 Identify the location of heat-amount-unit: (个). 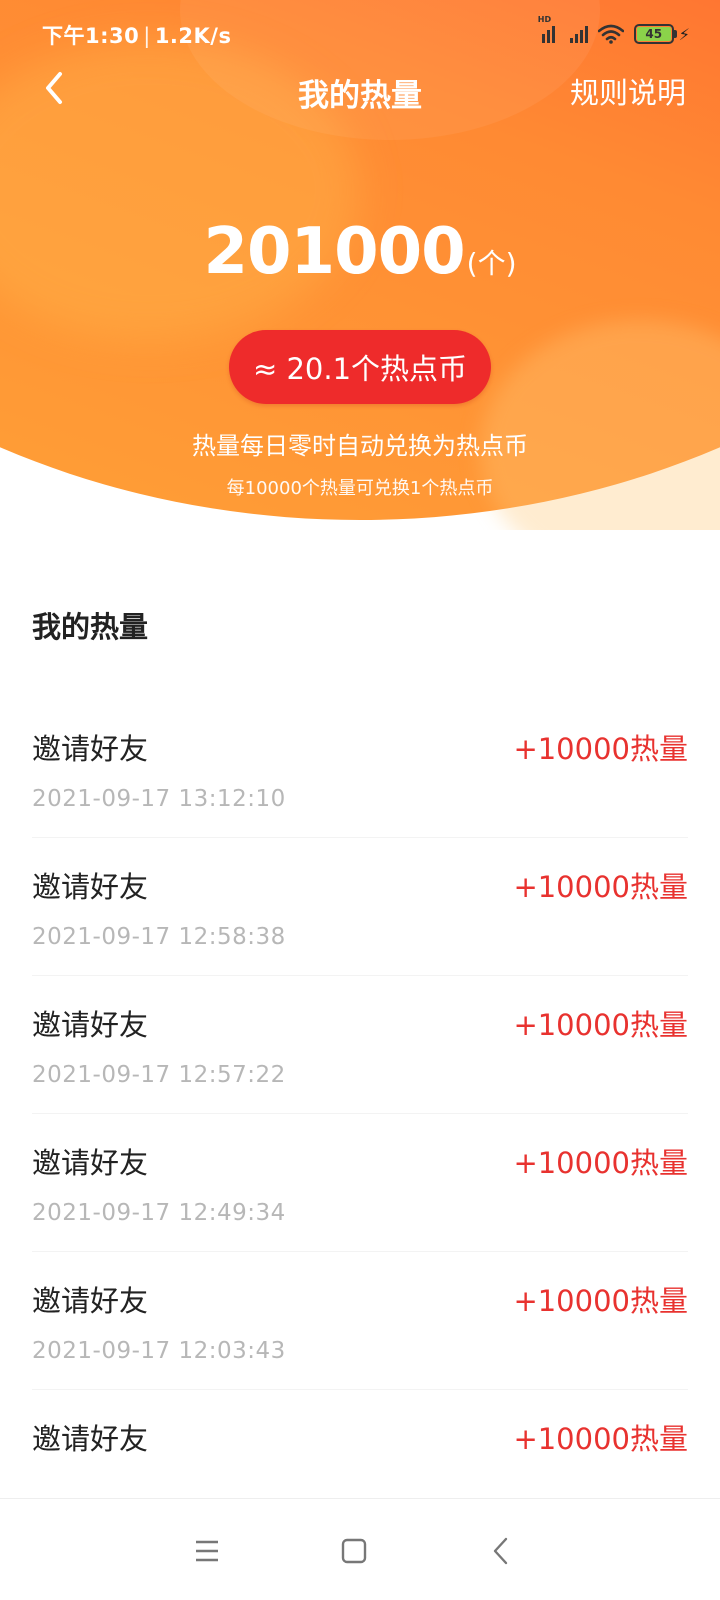
(491, 263).